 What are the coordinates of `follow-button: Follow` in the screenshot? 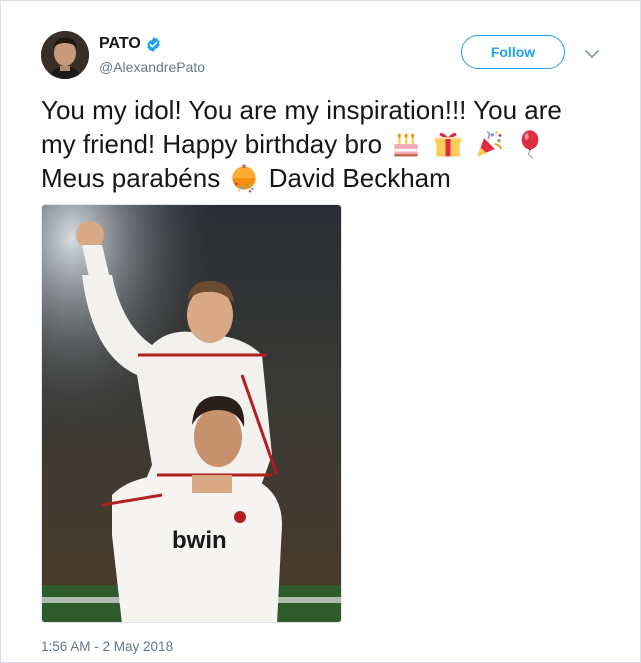 It's located at (513, 52).